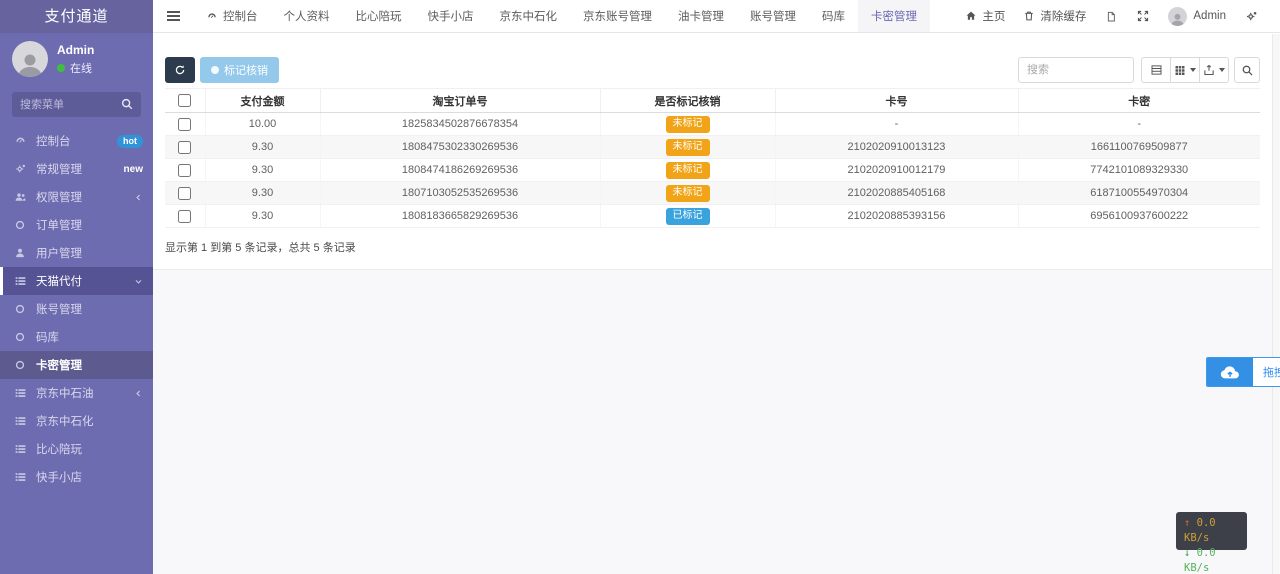 The image size is (1280, 574). What do you see at coordinates (76, 477) in the screenshot?
I see `sidebar-item-kuaishou: 快手小店` at bounding box center [76, 477].